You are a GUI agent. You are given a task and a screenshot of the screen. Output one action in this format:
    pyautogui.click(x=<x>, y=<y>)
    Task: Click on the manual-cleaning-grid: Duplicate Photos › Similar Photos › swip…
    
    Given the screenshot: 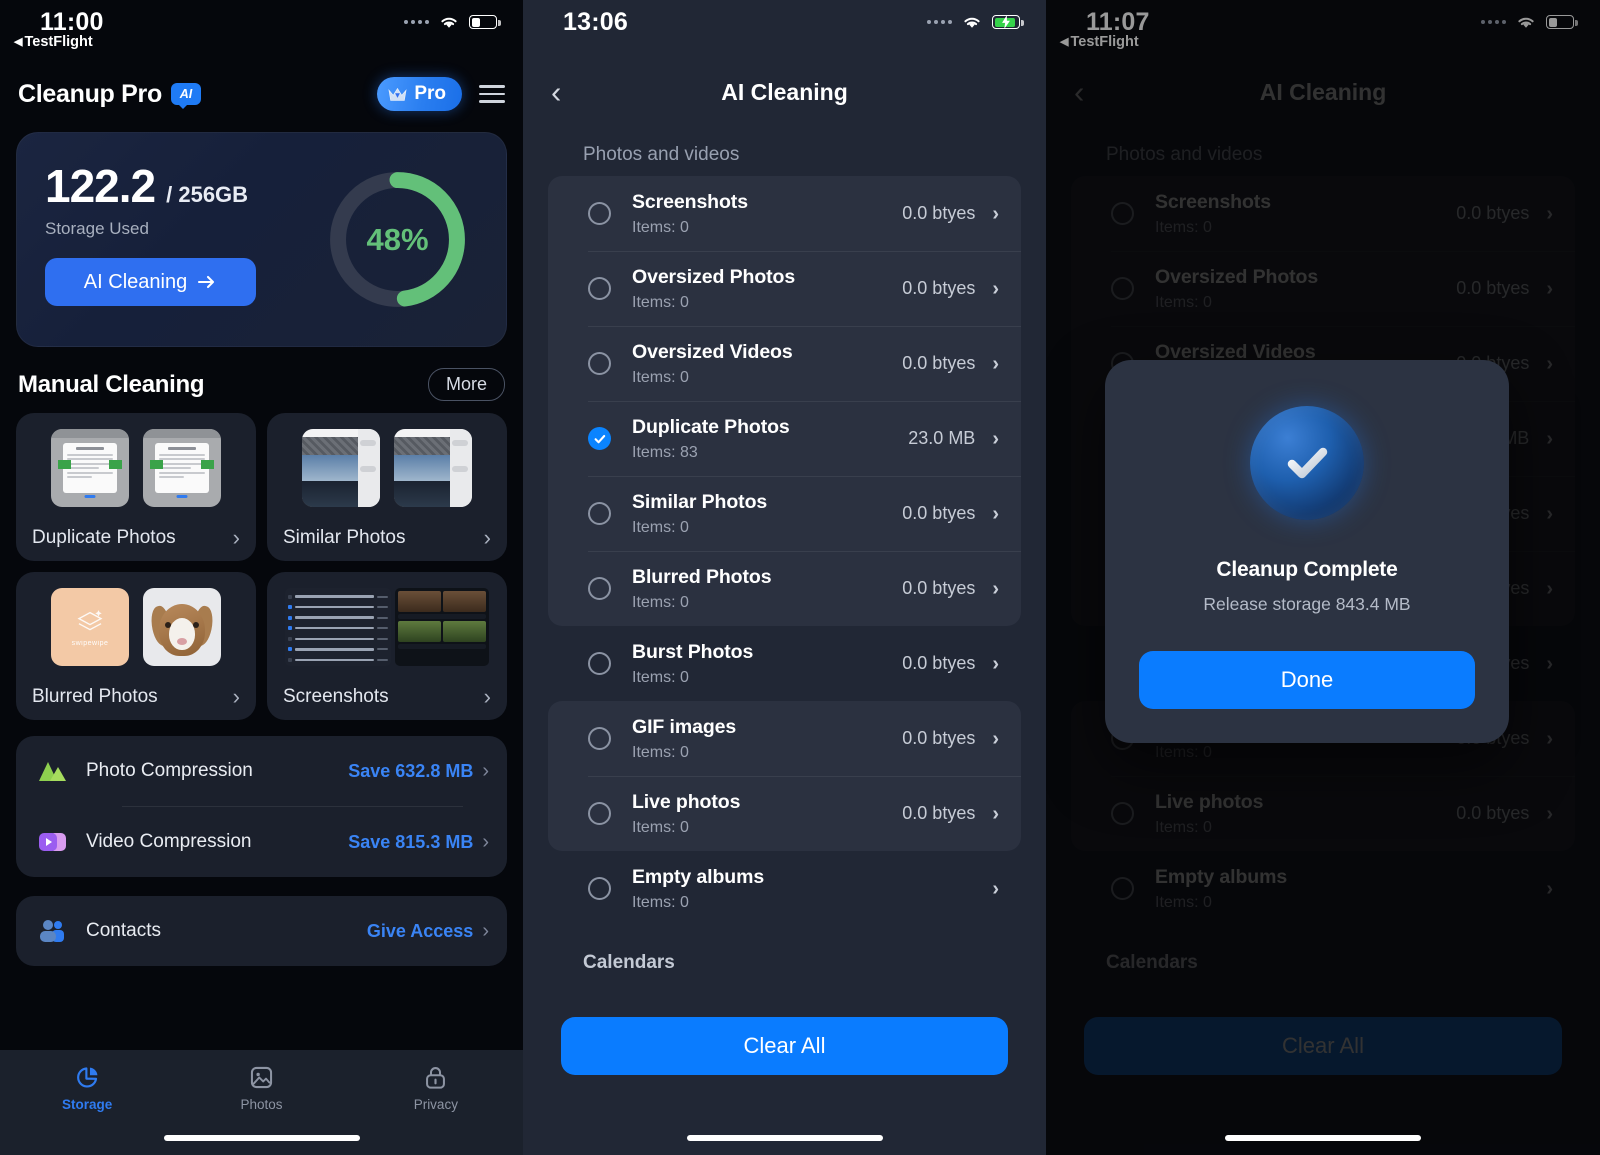 What is the action you would take?
    pyautogui.click(x=261, y=566)
    